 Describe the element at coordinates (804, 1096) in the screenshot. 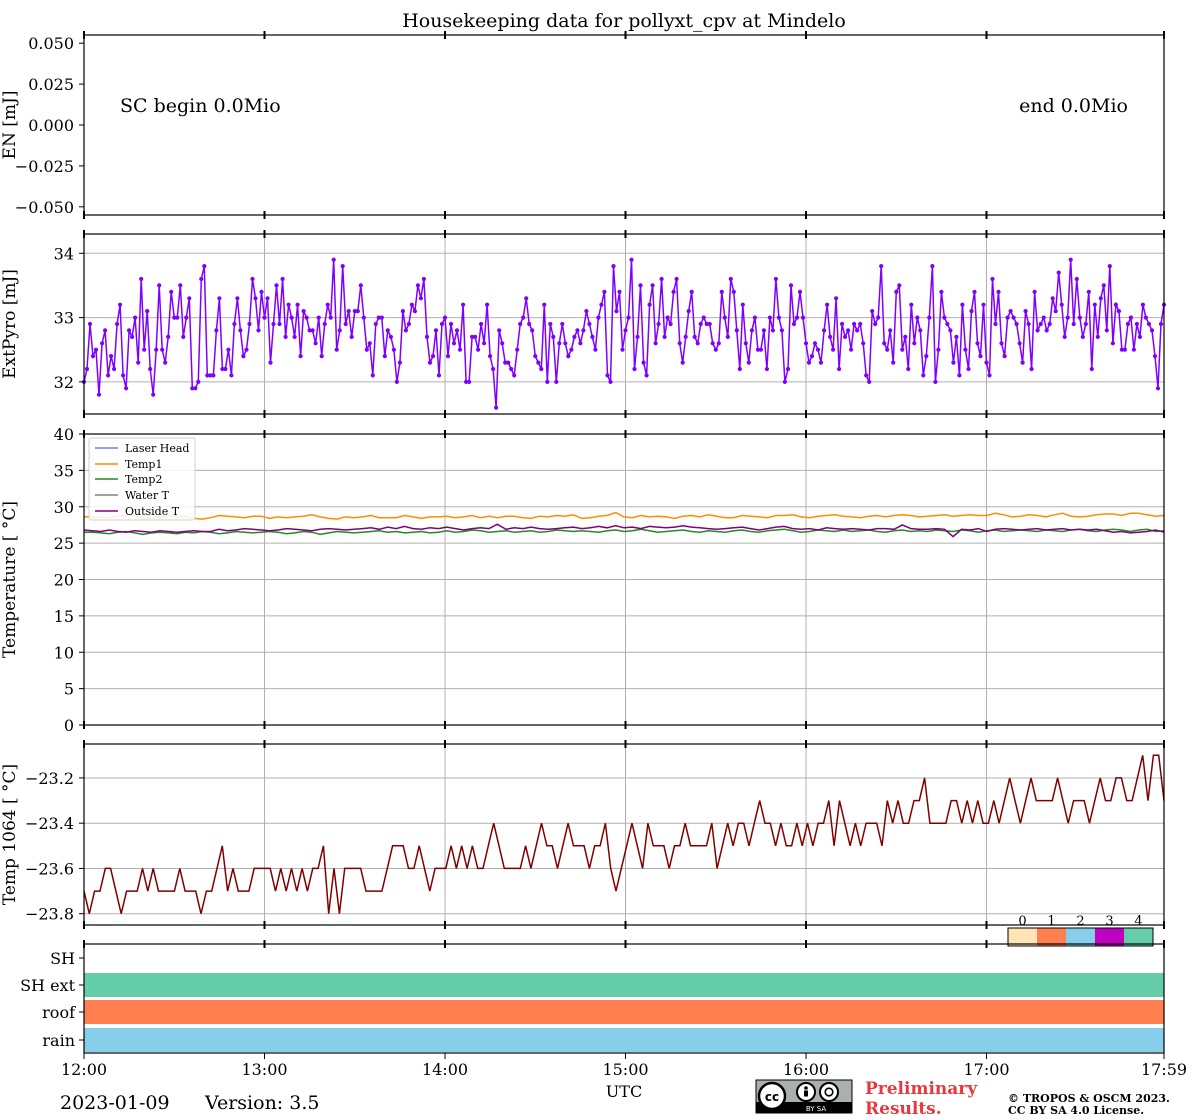

I see `cc-license-badge: cc BY SA` at that location.